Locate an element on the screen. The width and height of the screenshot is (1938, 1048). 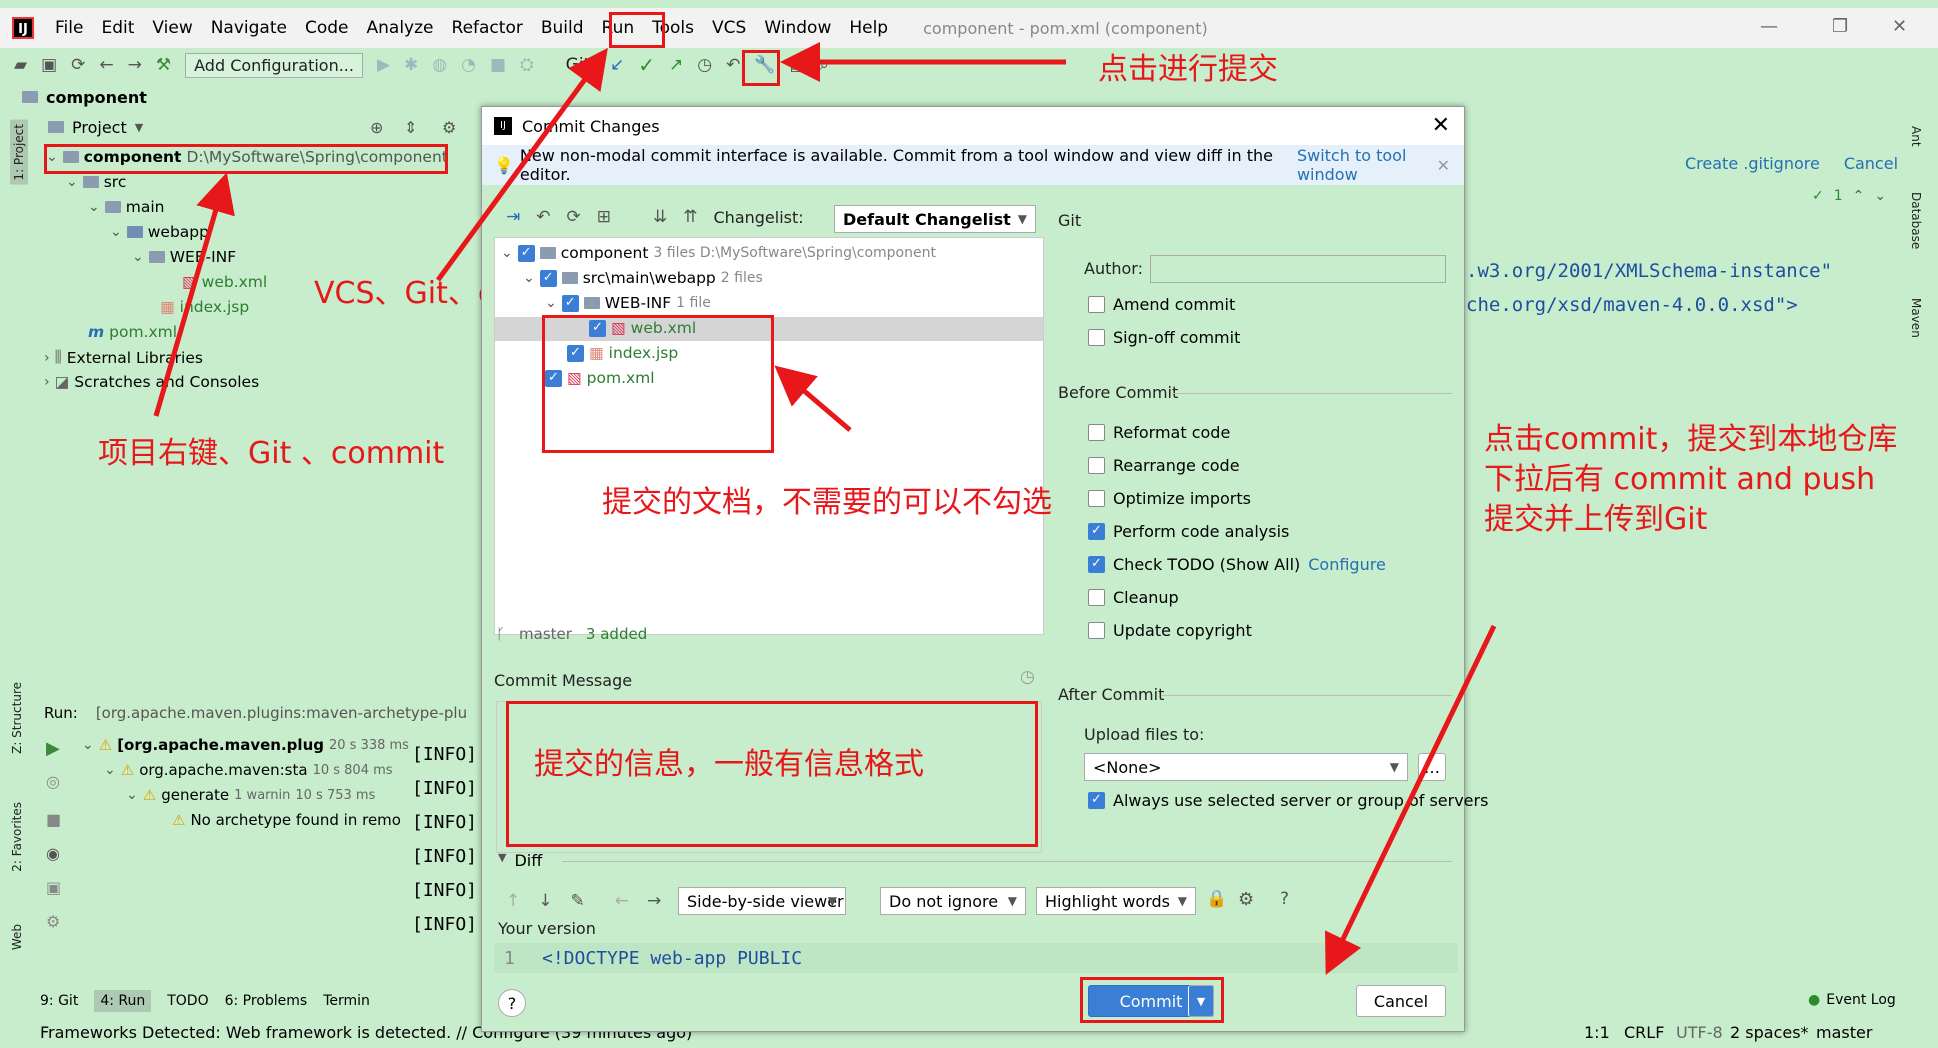
event-log: ● Event Log is located at coordinates (1852, 1000).